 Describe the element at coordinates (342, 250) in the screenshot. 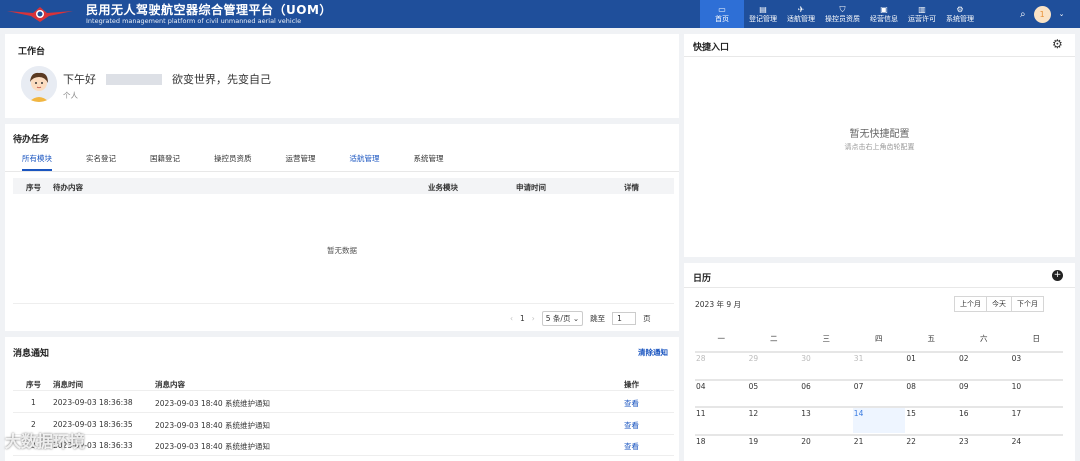

I see `empty-state: 暂无数据` at that location.